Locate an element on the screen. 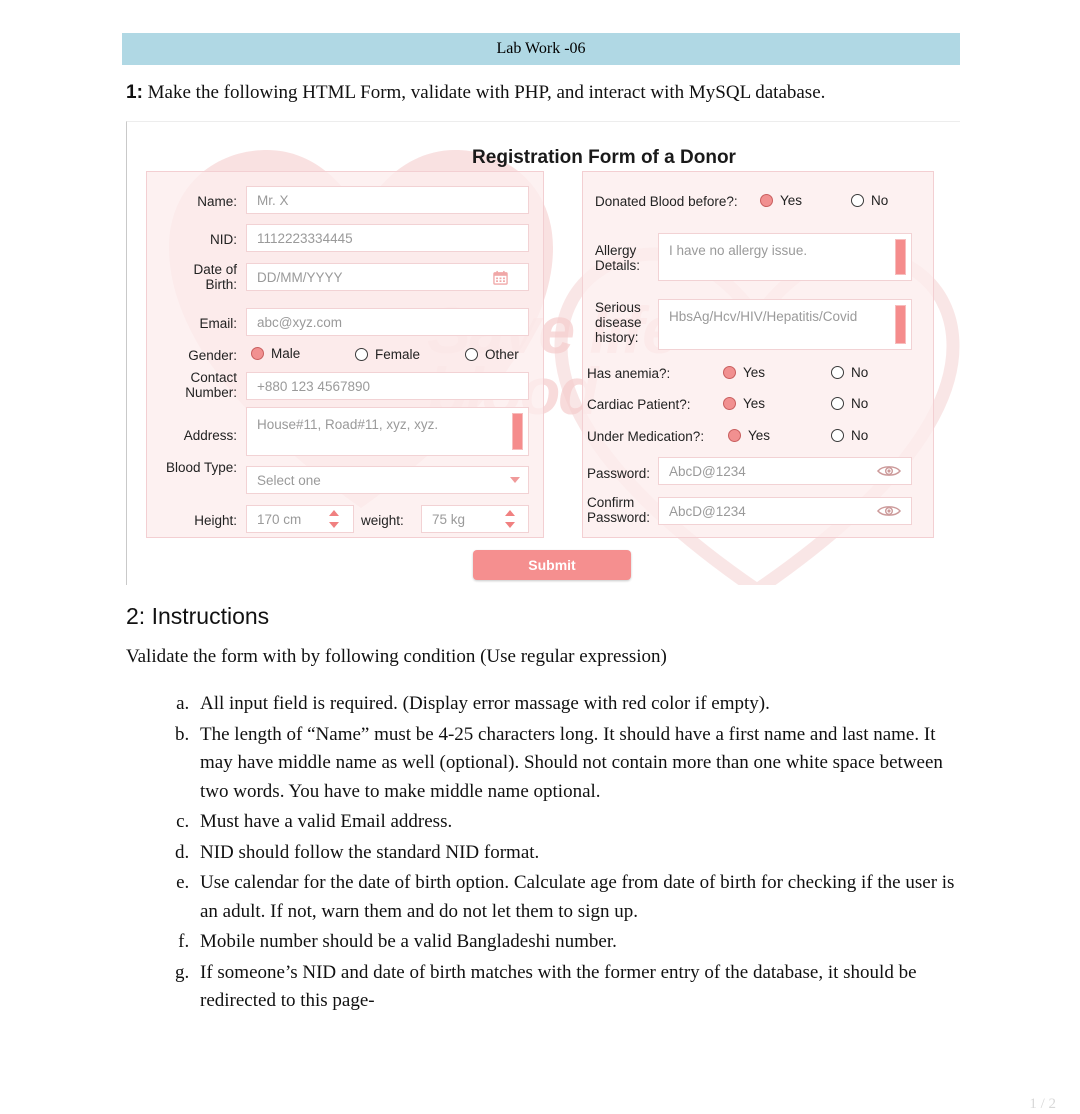 The height and width of the screenshot is (1114, 1080). weight-label: weight: is located at coordinates (382, 520).